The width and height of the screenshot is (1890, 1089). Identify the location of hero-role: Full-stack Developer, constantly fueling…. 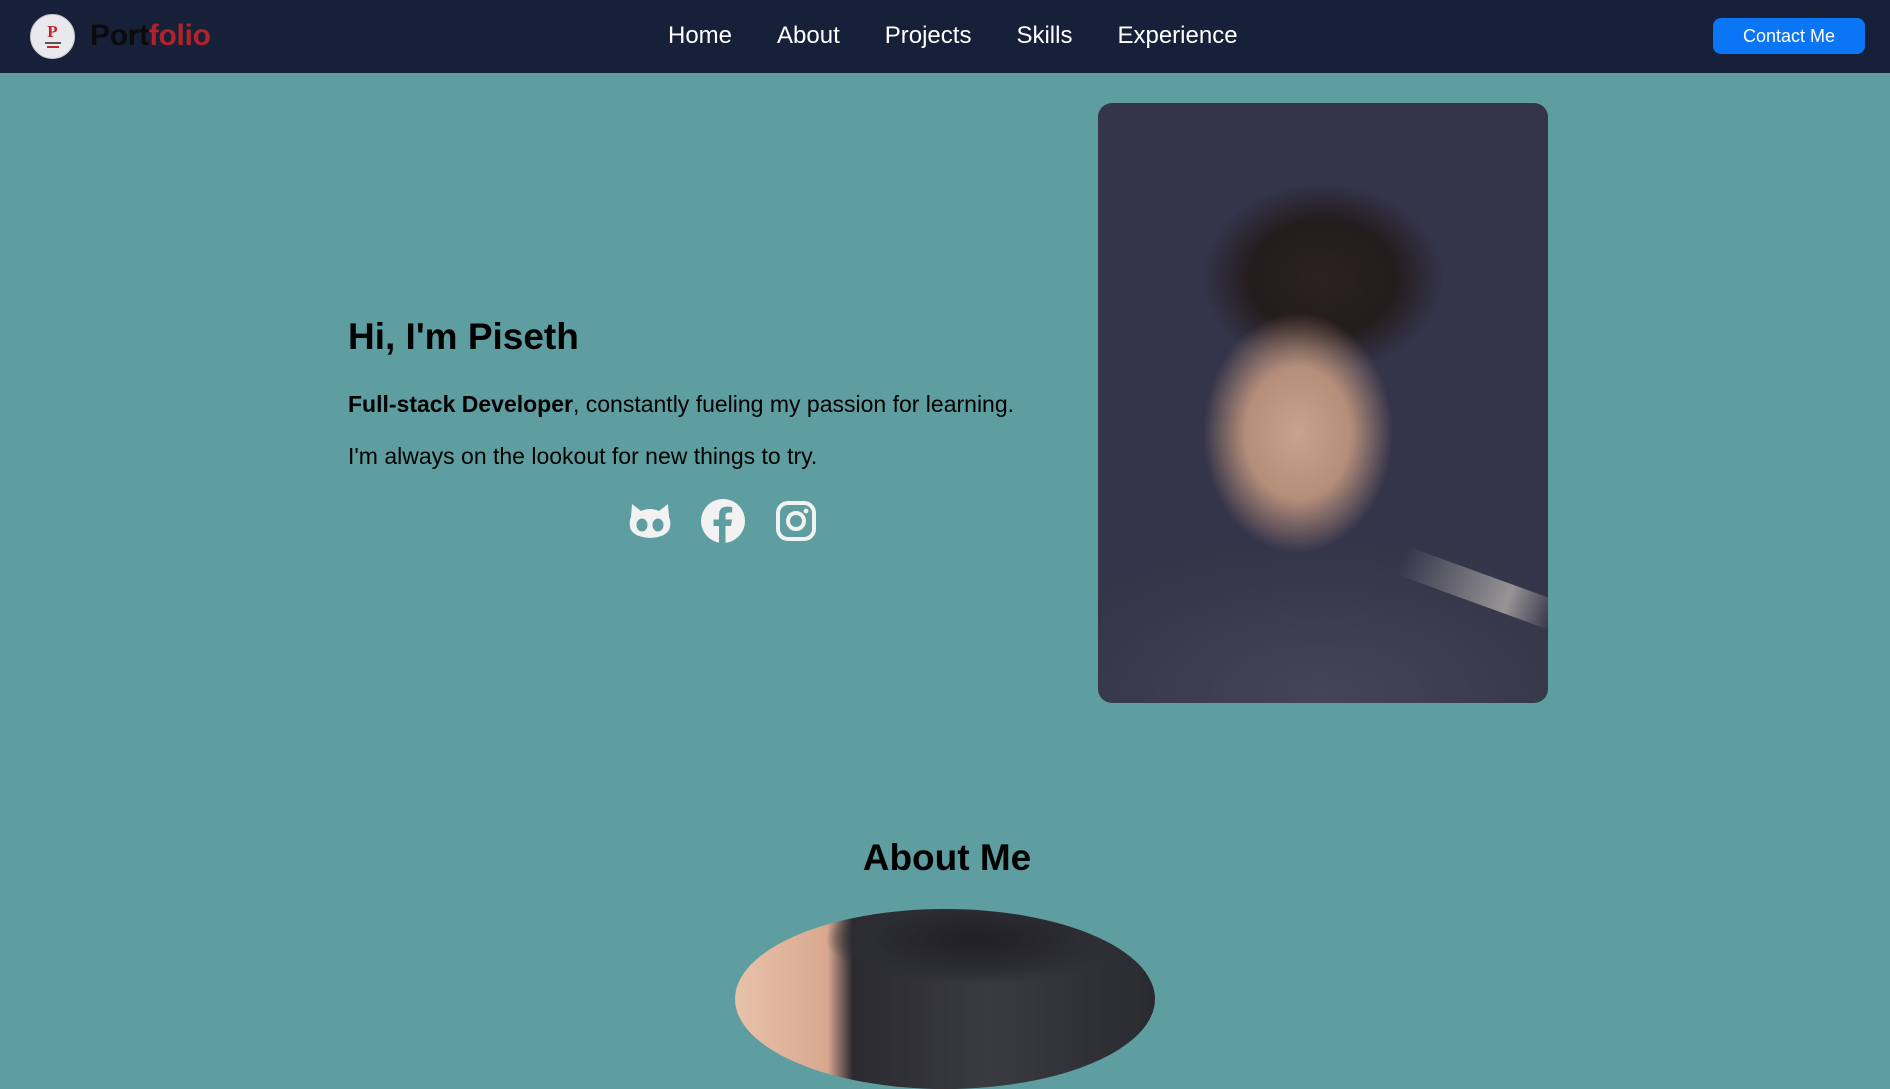
(681, 404).